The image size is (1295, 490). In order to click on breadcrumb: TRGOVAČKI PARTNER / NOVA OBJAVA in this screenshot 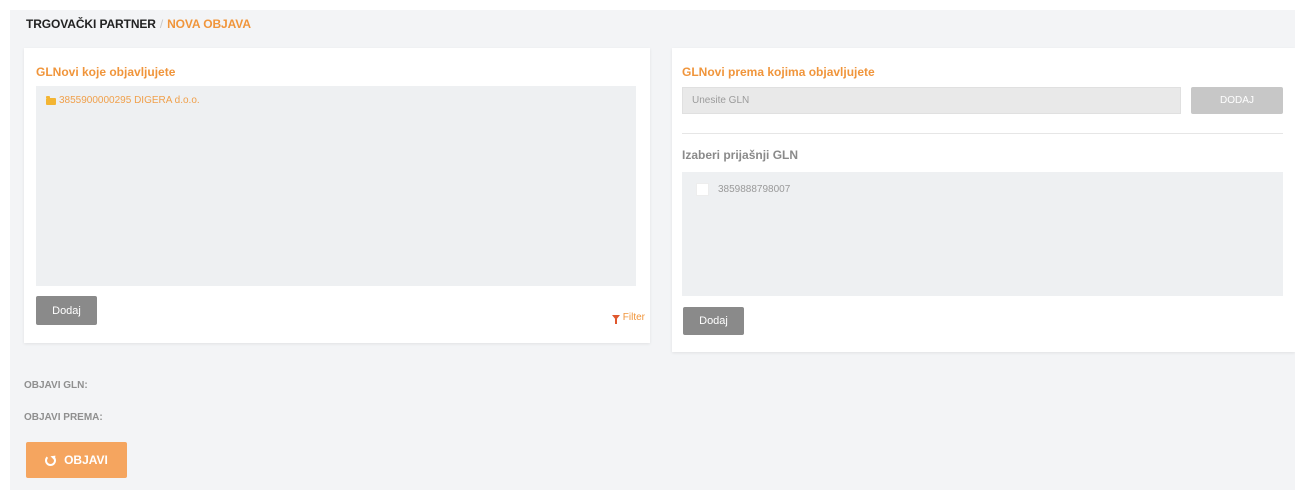, I will do `click(138, 24)`.